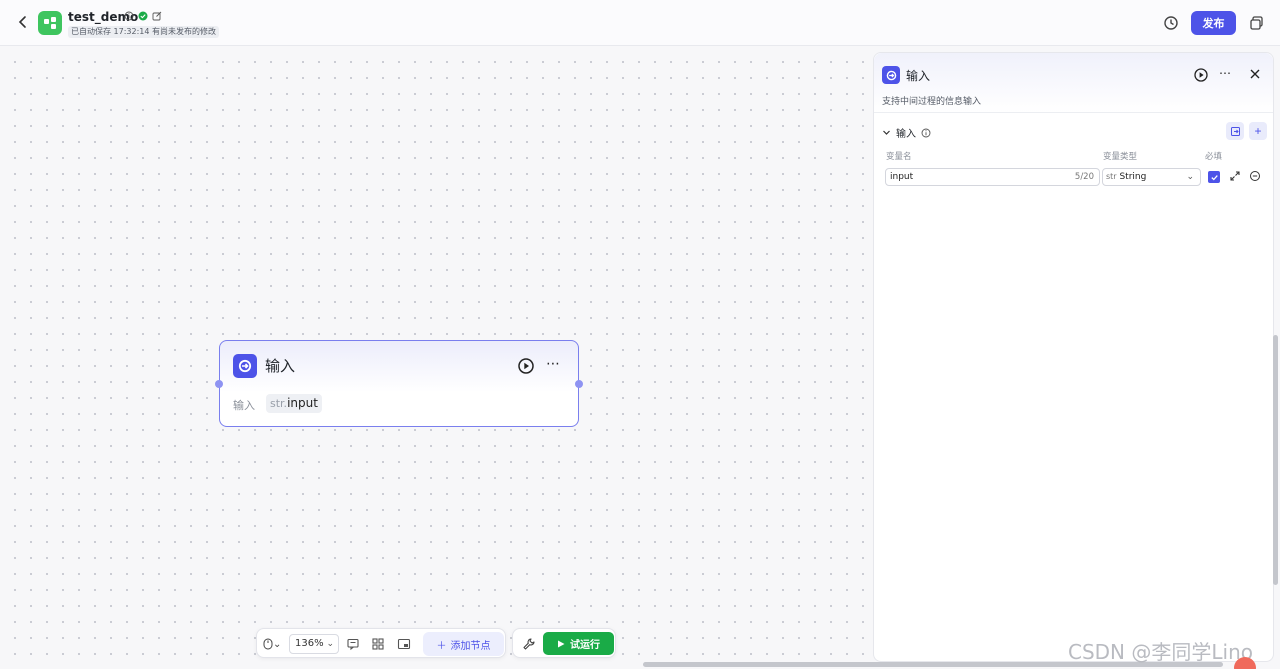  What do you see at coordinates (280, 366) in the screenshot?
I see `node-title: 输入` at bounding box center [280, 366].